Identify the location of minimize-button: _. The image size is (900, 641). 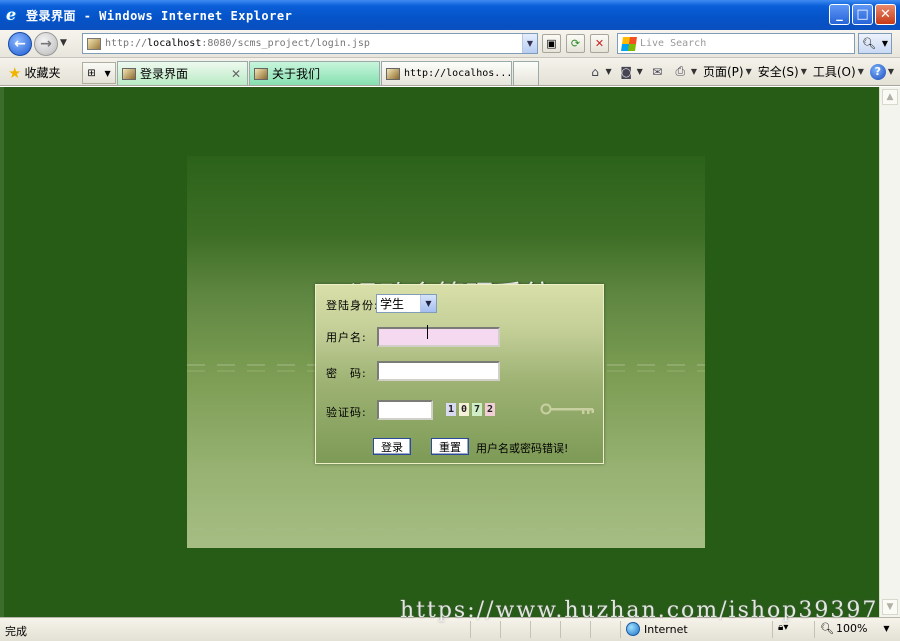
(839, 14).